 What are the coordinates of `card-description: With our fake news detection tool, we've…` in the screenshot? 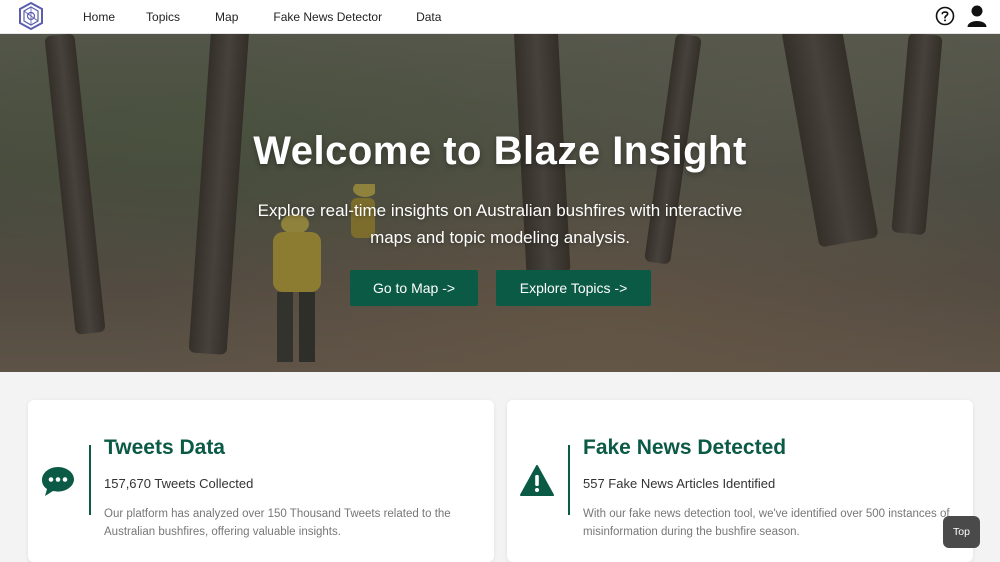 It's located at (766, 523).